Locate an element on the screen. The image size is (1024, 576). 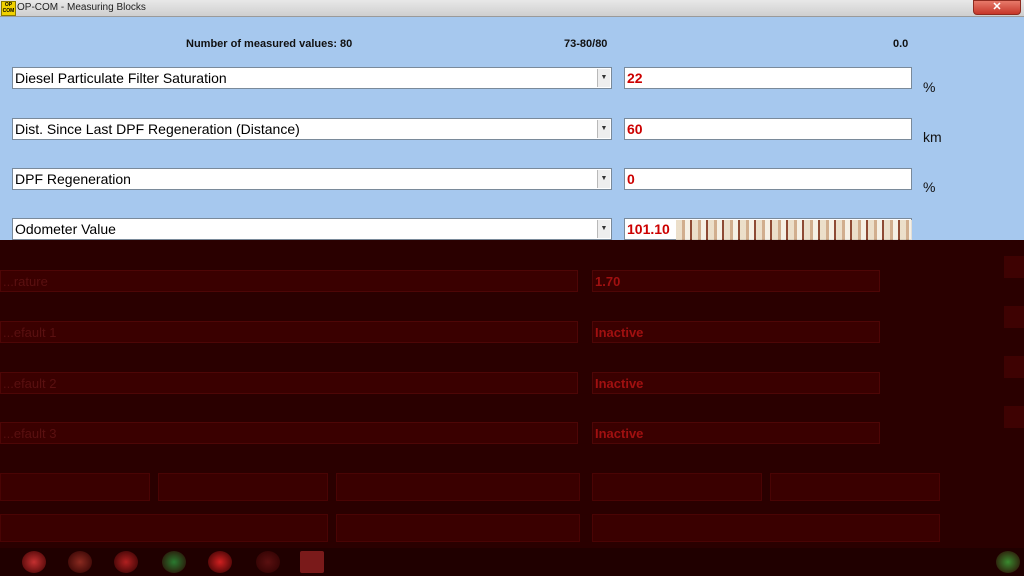
measured-values-count: Number of measured values: 80 is located at coordinates (269, 44).